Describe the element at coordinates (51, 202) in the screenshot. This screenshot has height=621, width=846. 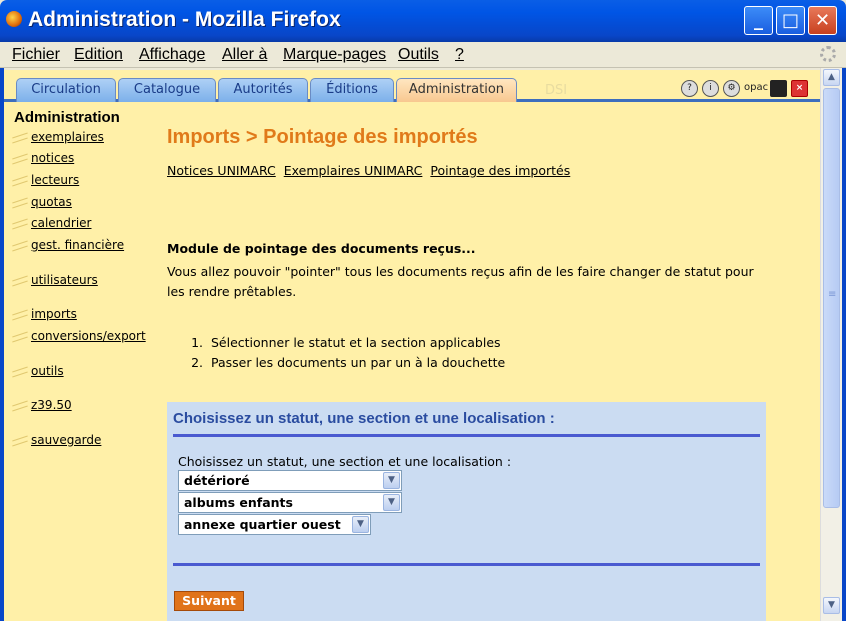
I see `sidebar-item-label: quotas` at that location.